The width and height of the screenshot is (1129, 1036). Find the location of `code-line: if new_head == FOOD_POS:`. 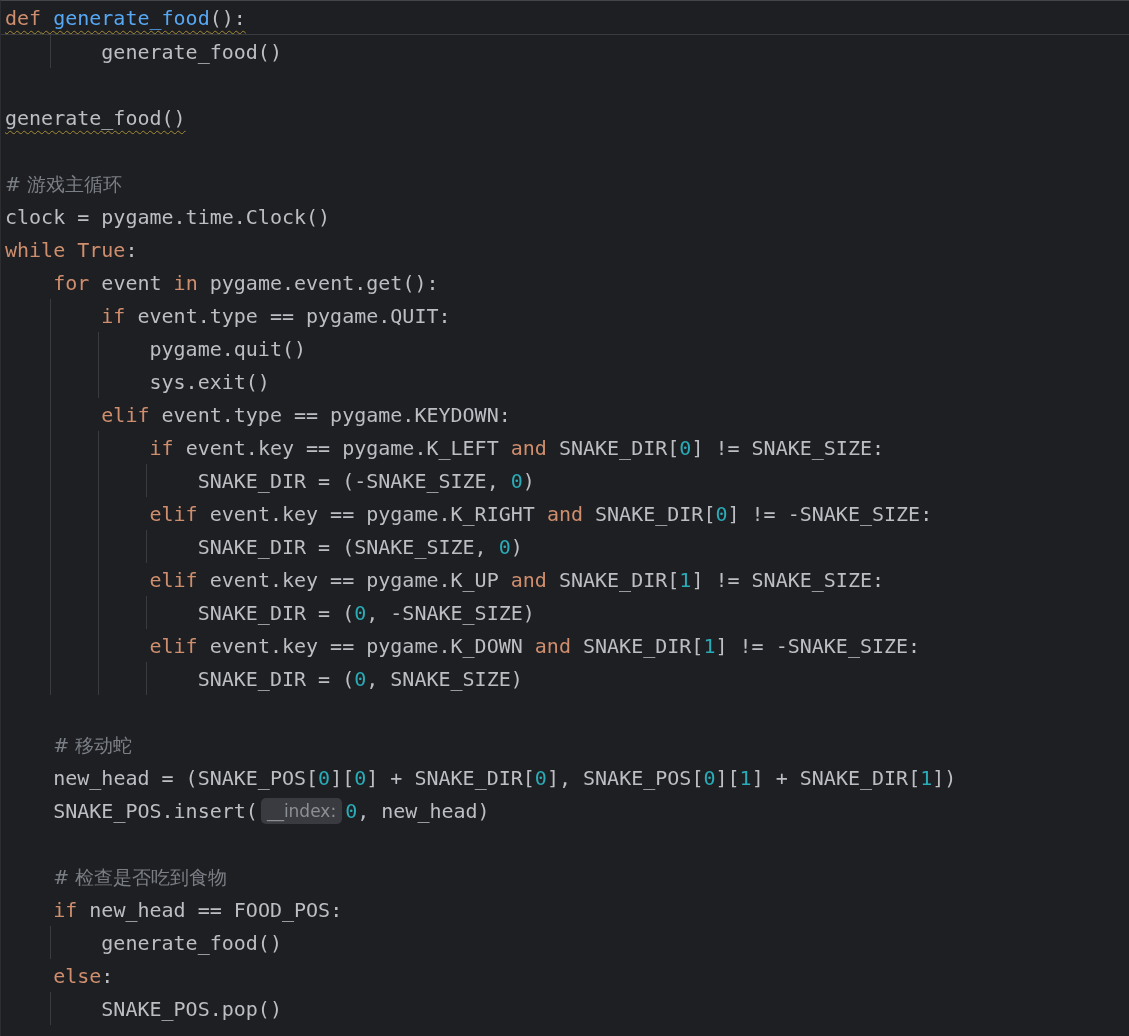

code-line: if new_head == FOOD_POS: is located at coordinates (198, 909).